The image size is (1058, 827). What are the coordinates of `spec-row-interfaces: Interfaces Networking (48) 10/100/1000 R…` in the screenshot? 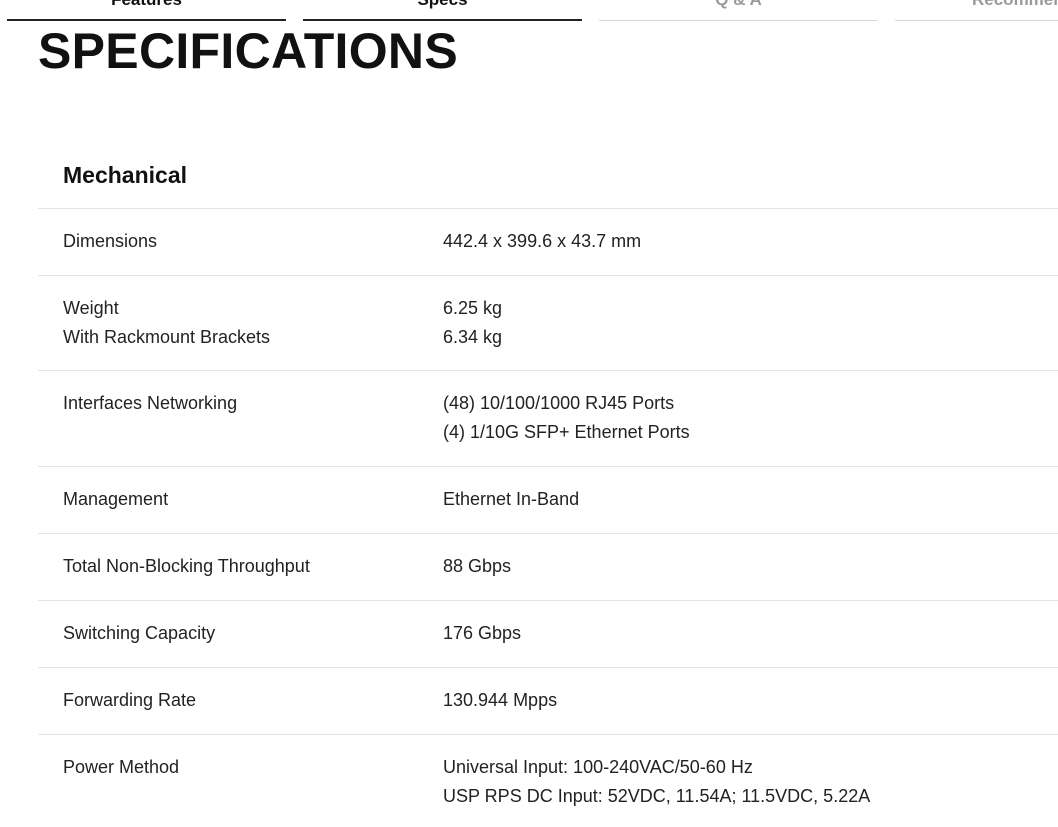 It's located at (548, 419).